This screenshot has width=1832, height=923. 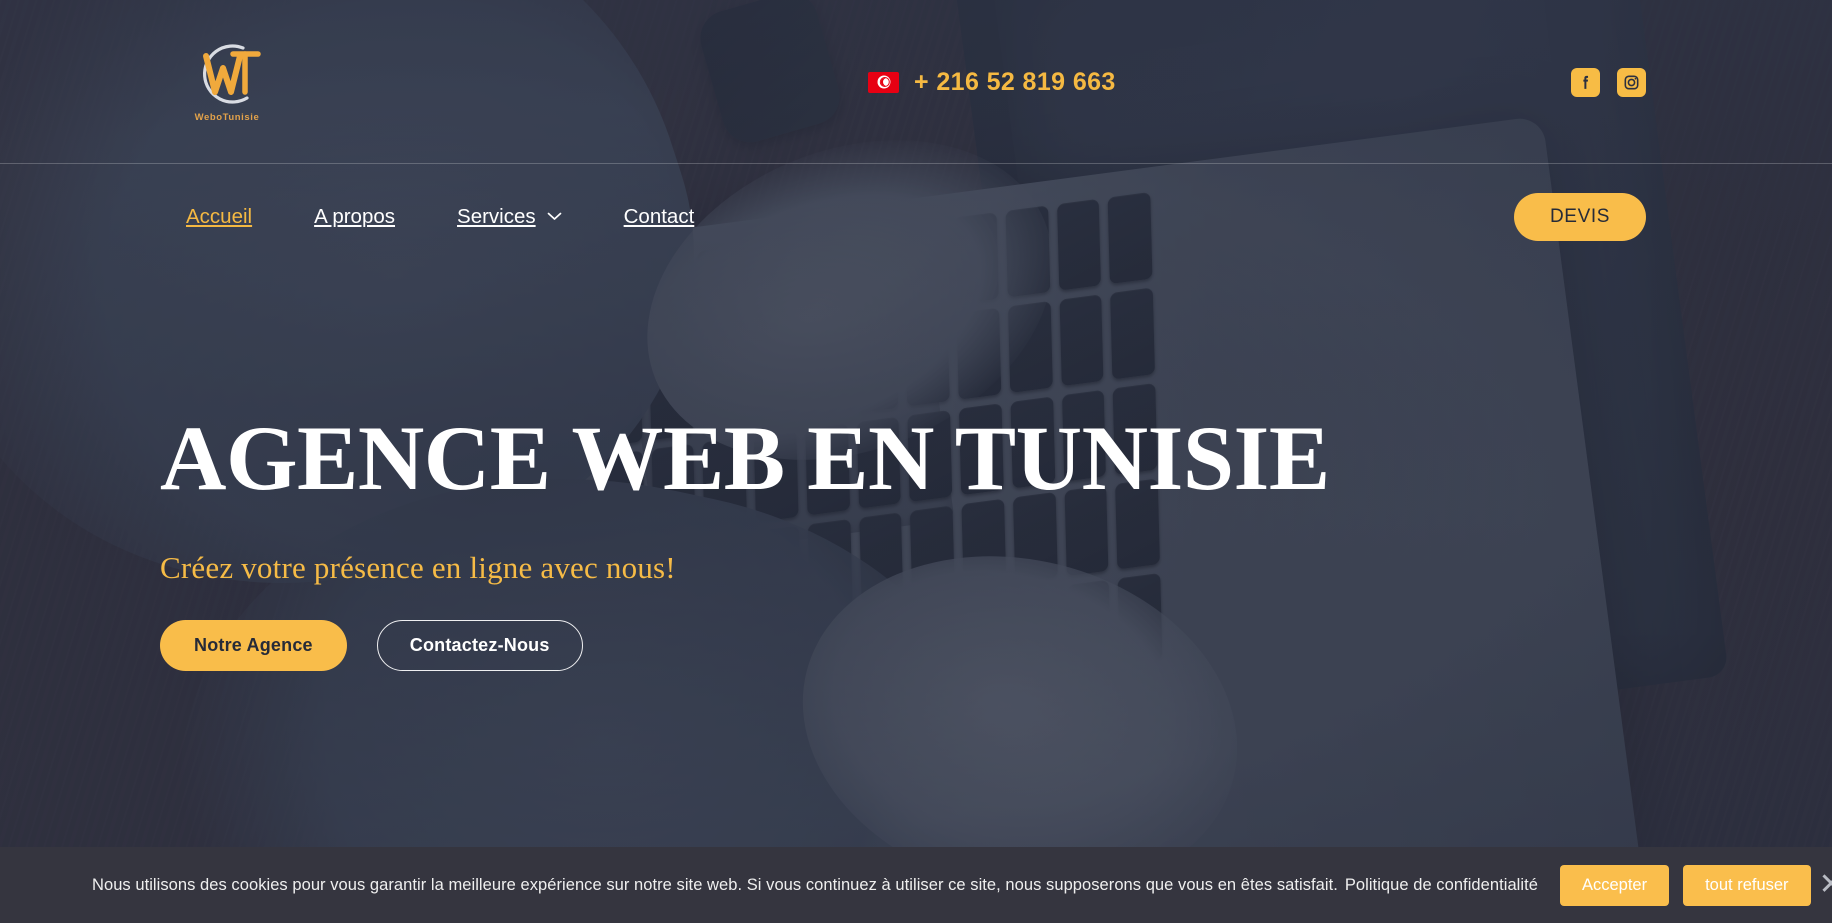 I want to click on nav-label-contact: Contact, so click(x=659, y=216).